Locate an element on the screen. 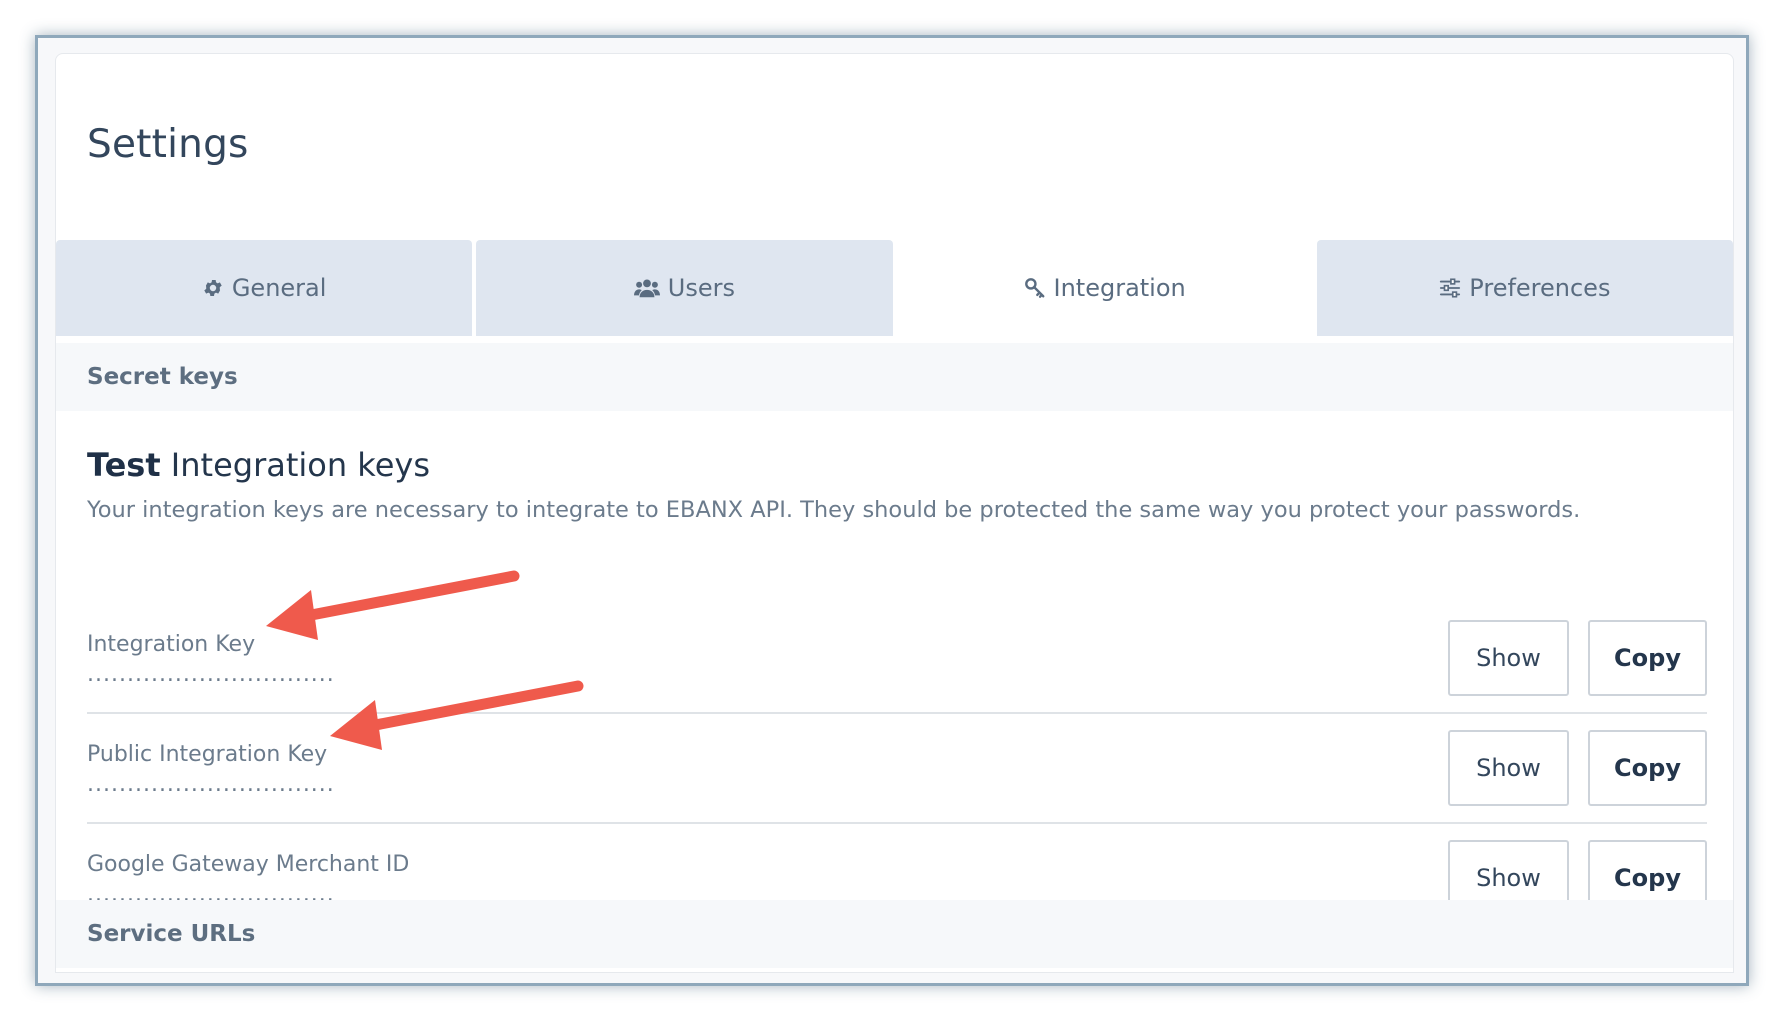 Image resolution: width=1786 pixels, height=1024 pixels. key-label: Integration Key is located at coordinates (171, 644).